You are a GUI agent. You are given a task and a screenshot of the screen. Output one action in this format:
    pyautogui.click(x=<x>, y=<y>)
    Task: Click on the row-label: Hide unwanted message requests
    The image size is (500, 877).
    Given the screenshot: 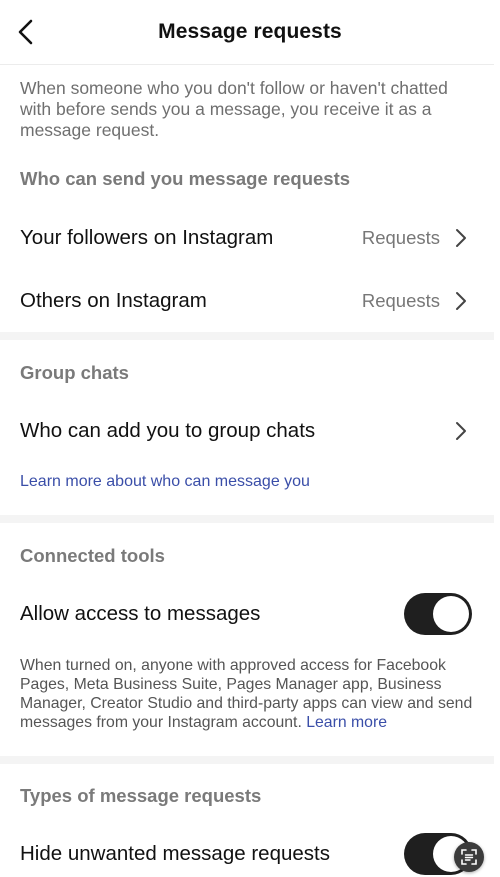 What is the action you would take?
    pyautogui.click(x=175, y=853)
    